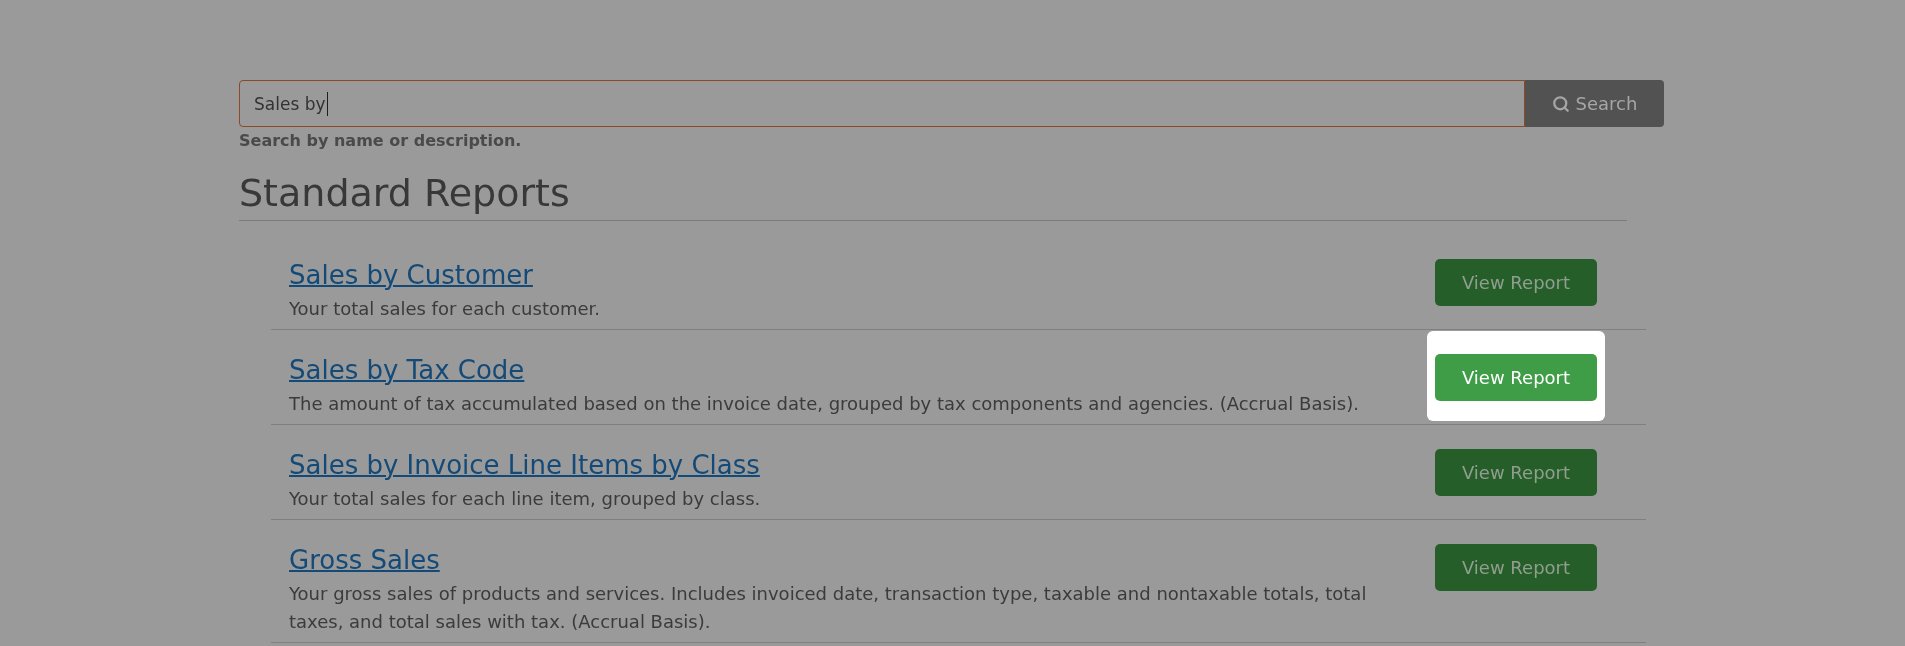 The height and width of the screenshot is (646, 1905). What do you see at coordinates (407, 370) in the screenshot?
I see `report-title-link: Sales by Tax Code` at bounding box center [407, 370].